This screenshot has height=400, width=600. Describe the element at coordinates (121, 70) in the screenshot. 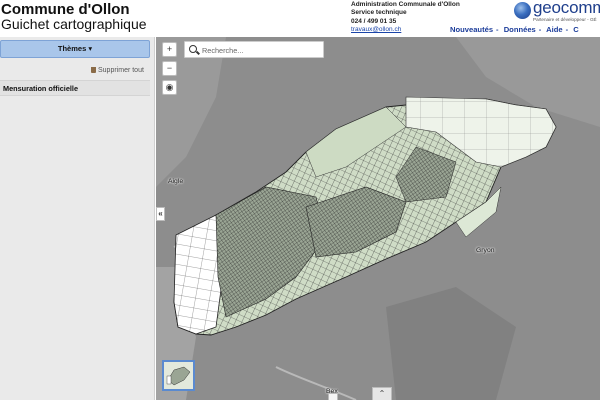

I see `remove-all-label: Supprimer tout` at that location.